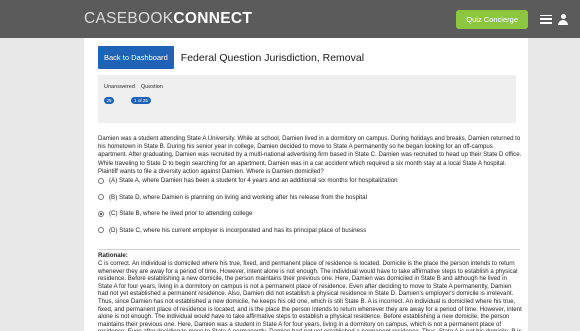 The height and width of the screenshot is (331, 580). I want to click on back-to-dashboard-button: Back to Dashboard, so click(136, 57).